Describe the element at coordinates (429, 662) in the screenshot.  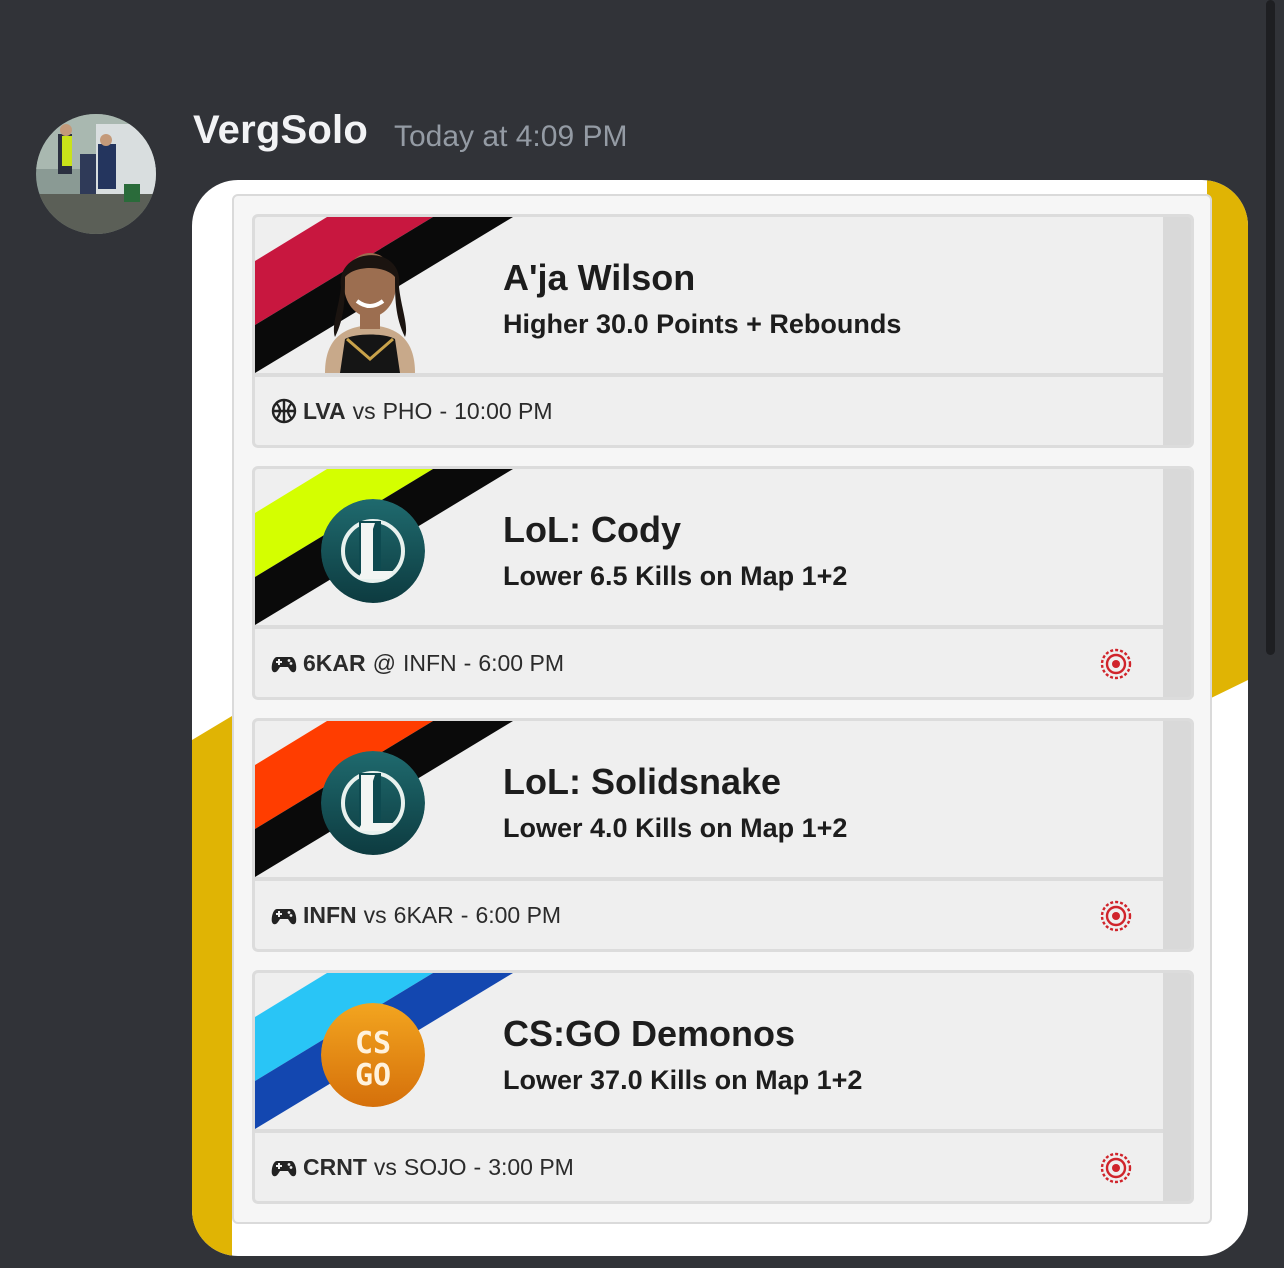
I see `opponent: INFN` at that location.